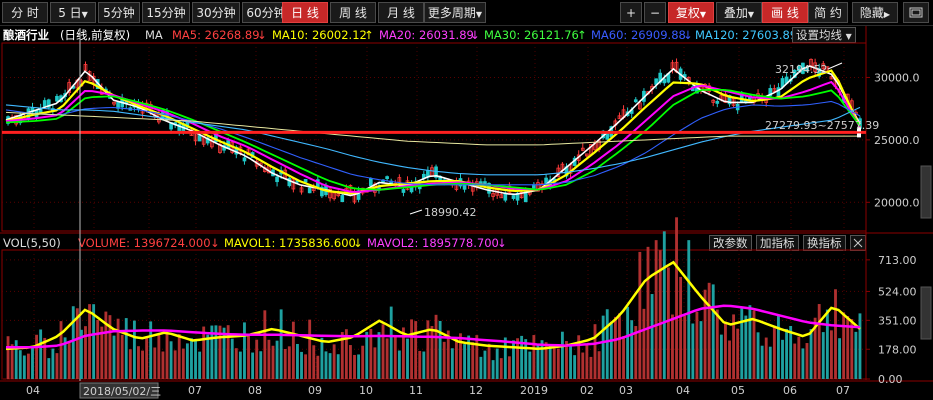 Image resolution: width=933 pixels, height=400 pixels. Describe the element at coordinates (626, 390) in the screenshot. I see `month-axis-label: 03` at that location.